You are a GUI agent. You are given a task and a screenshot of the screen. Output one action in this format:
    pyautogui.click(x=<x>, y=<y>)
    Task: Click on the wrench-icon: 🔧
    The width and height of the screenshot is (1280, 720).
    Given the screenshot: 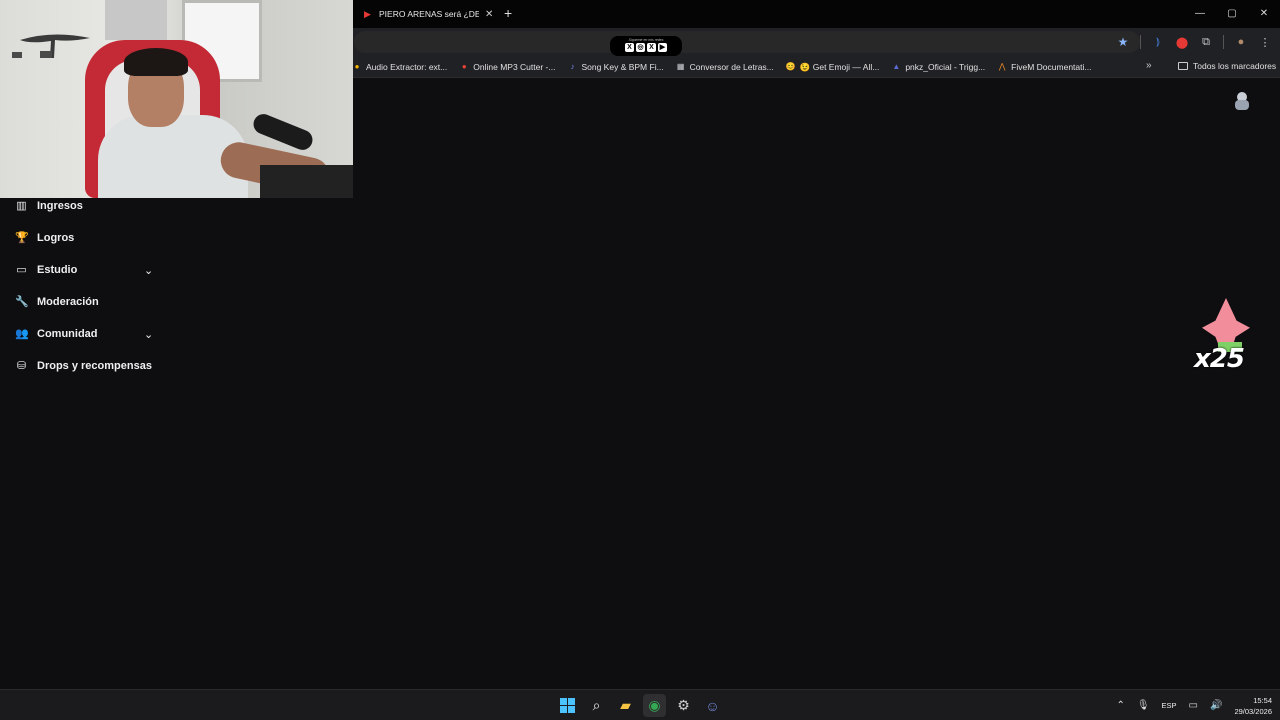 What is the action you would take?
    pyautogui.click(x=22, y=301)
    